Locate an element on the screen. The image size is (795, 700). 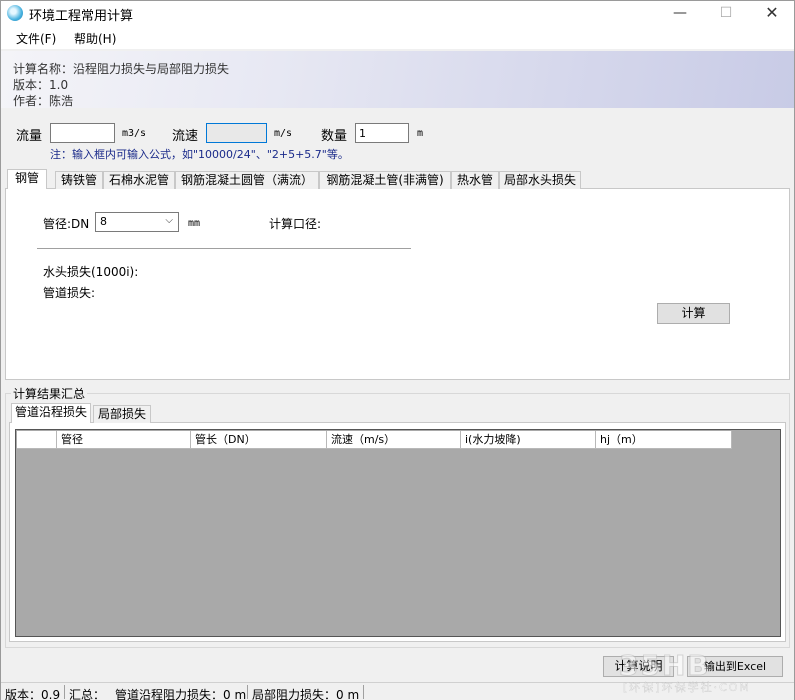
close-button: ✕ is located at coordinates (772, 13).